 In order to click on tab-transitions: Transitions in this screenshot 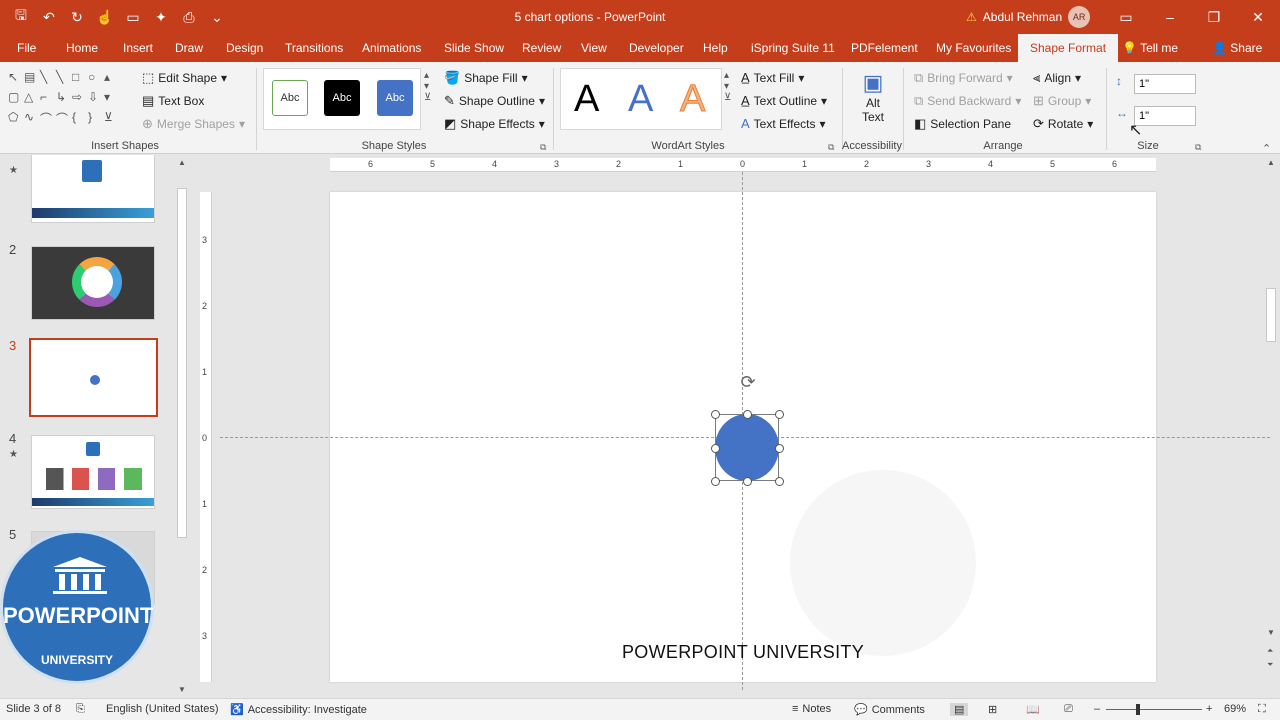, I will do `click(314, 48)`.